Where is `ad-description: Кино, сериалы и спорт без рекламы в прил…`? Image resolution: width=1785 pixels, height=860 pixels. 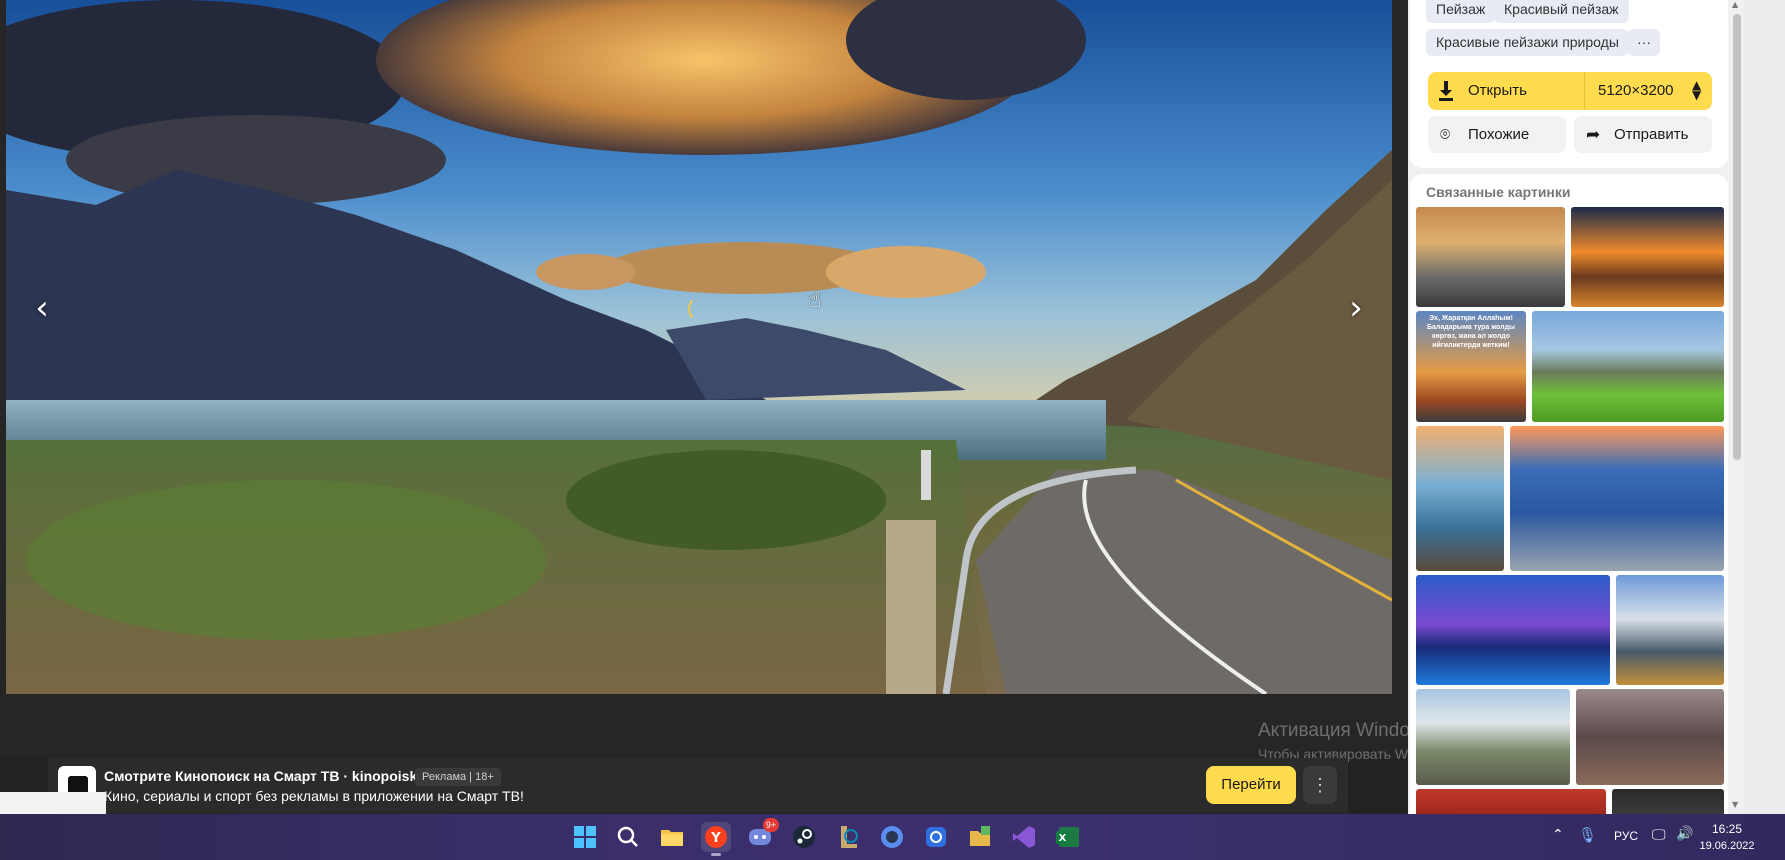 ad-description: Кино, сериалы и спорт без рекламы в прил… is located at coordinates (314, 796).